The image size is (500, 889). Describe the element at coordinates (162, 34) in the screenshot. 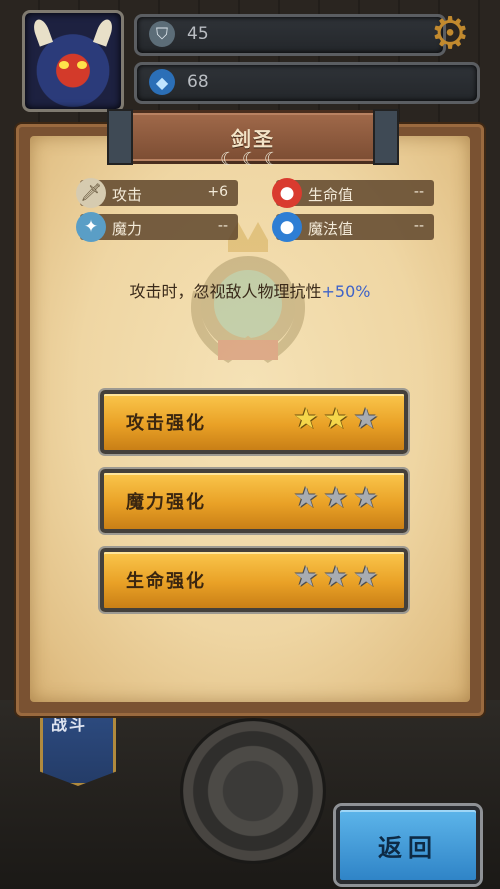

I see `armor-icon: ⛉` at that location.